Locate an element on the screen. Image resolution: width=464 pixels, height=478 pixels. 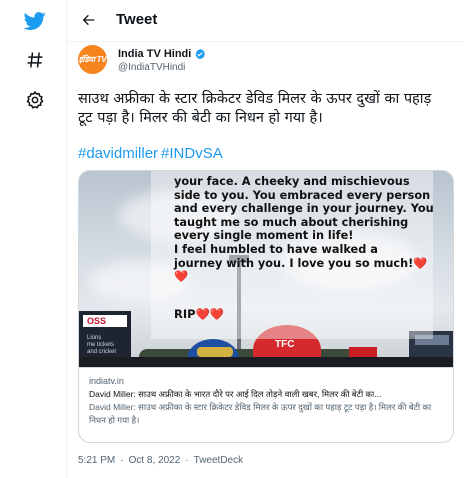
author-name-link: India TV Hindi is located at coordinates (162, 54).